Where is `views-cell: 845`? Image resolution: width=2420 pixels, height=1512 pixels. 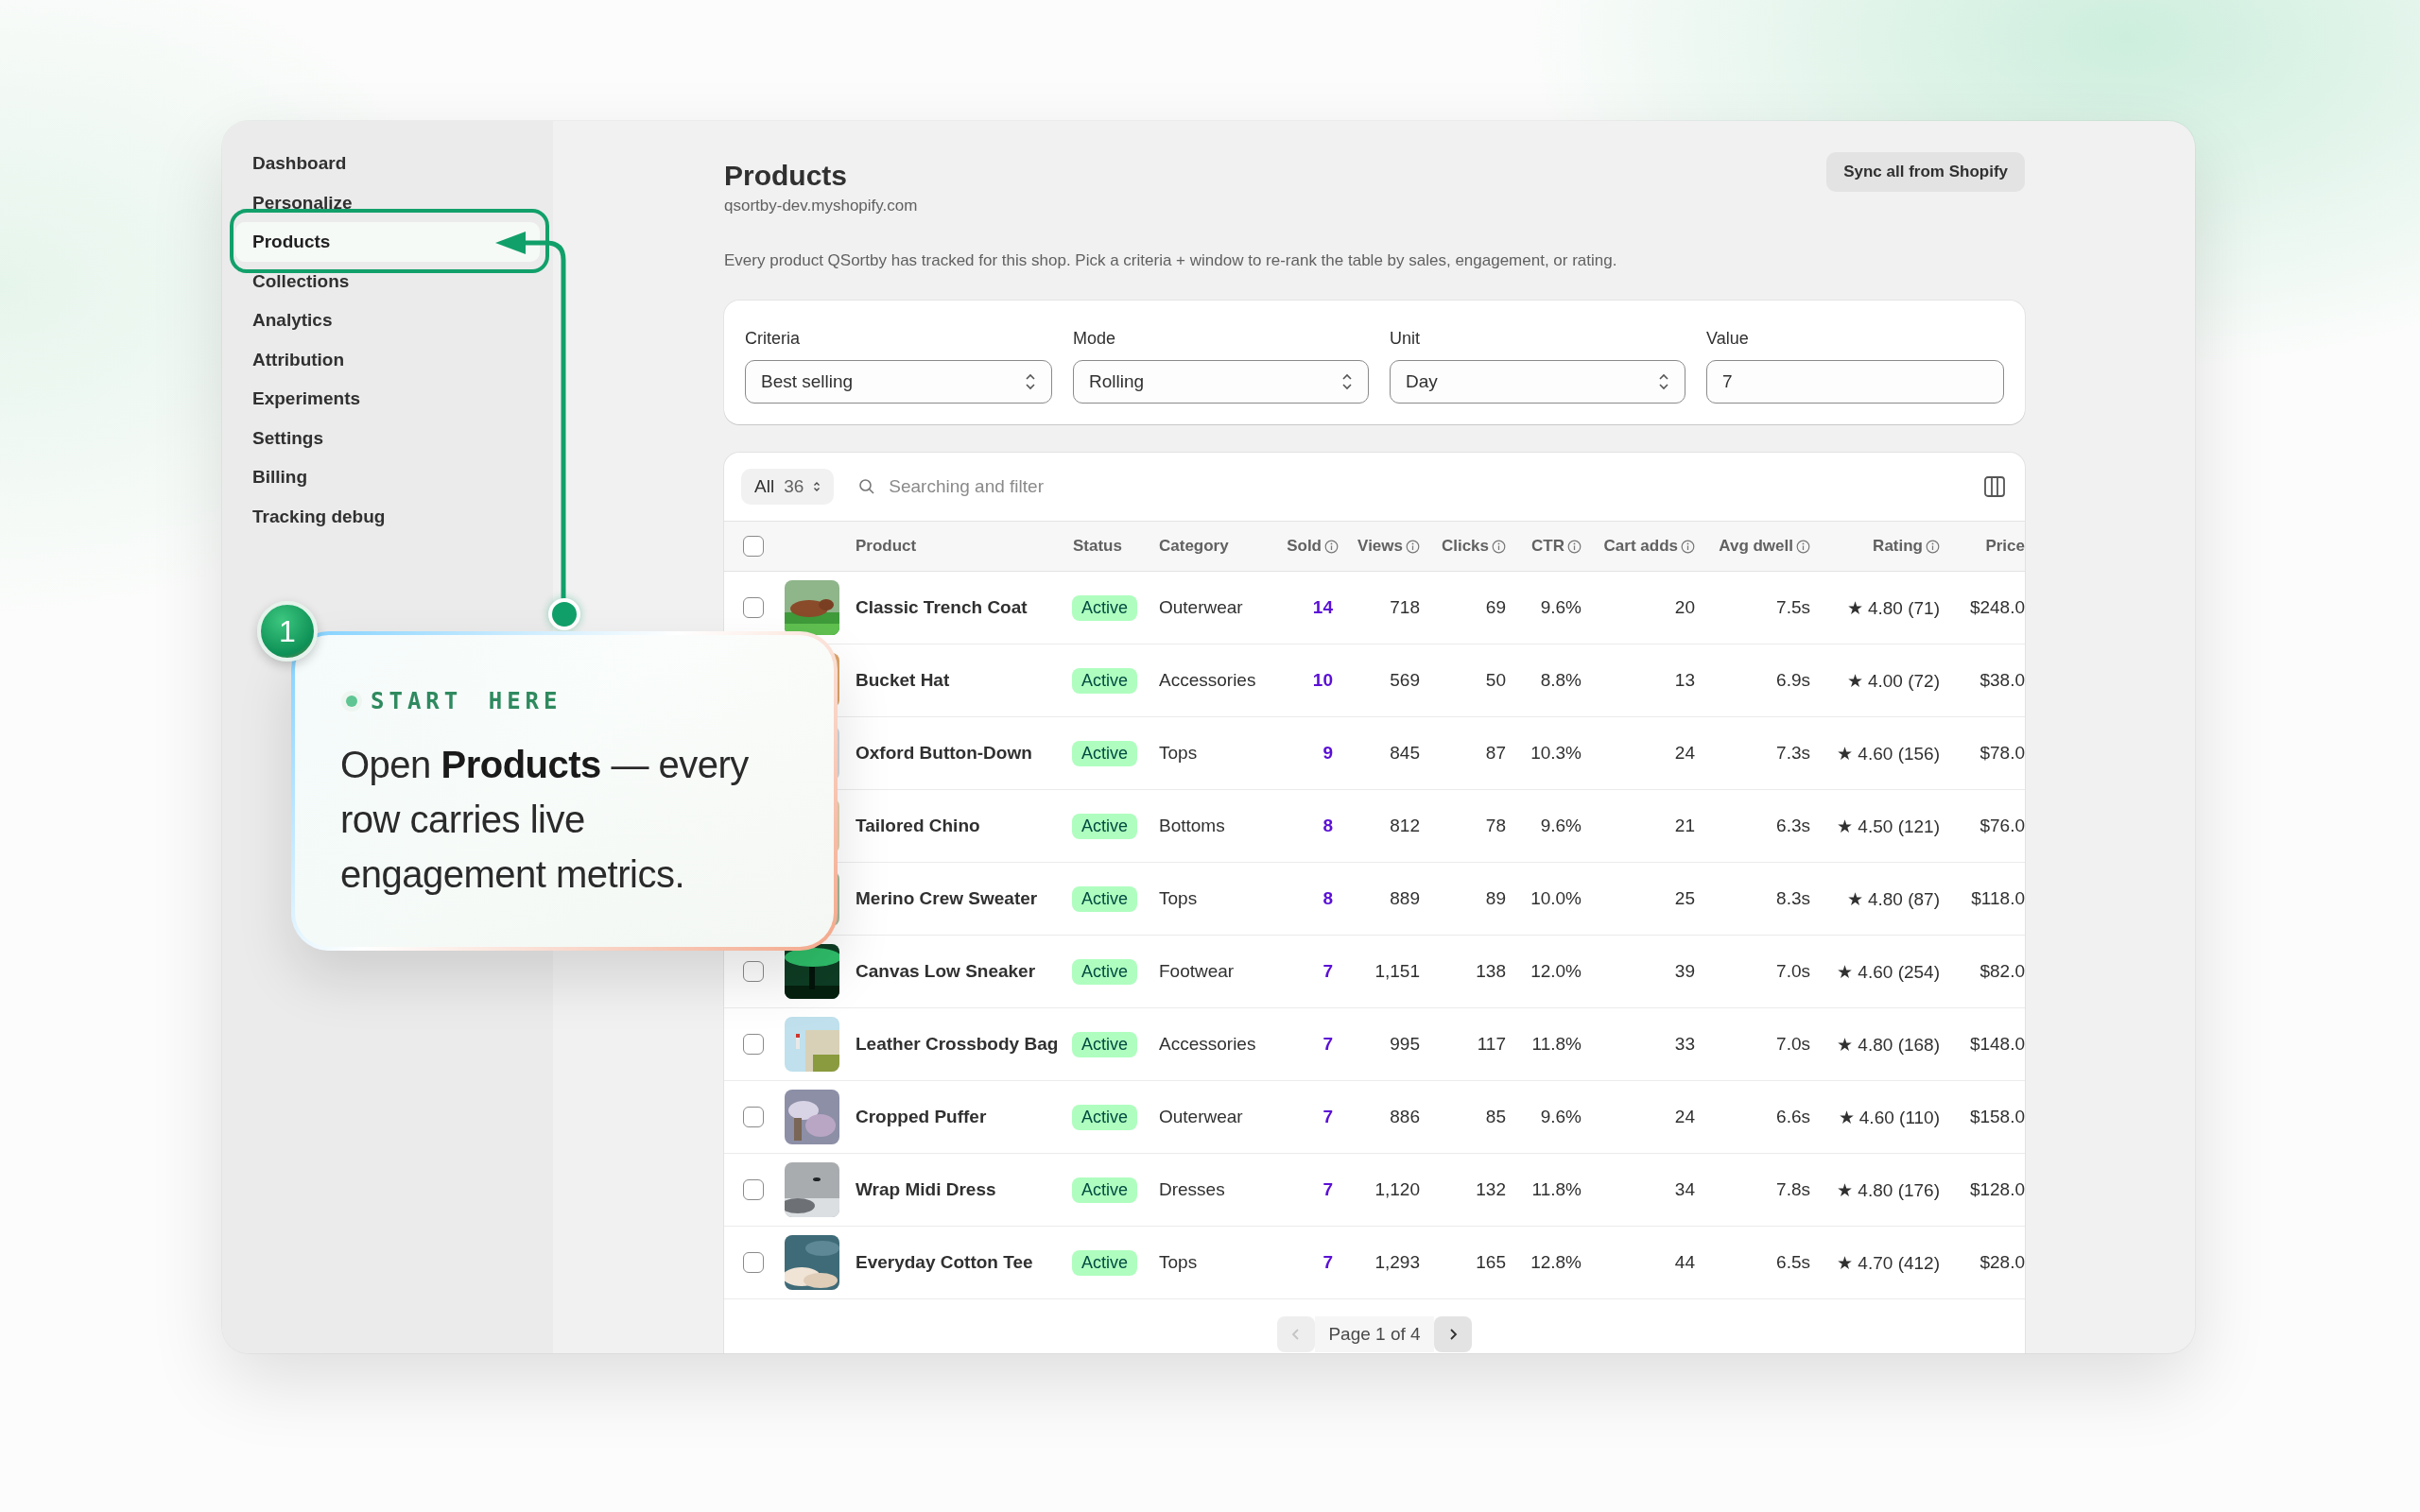
views-cell: 845 is located at coordinates (1405, 753).